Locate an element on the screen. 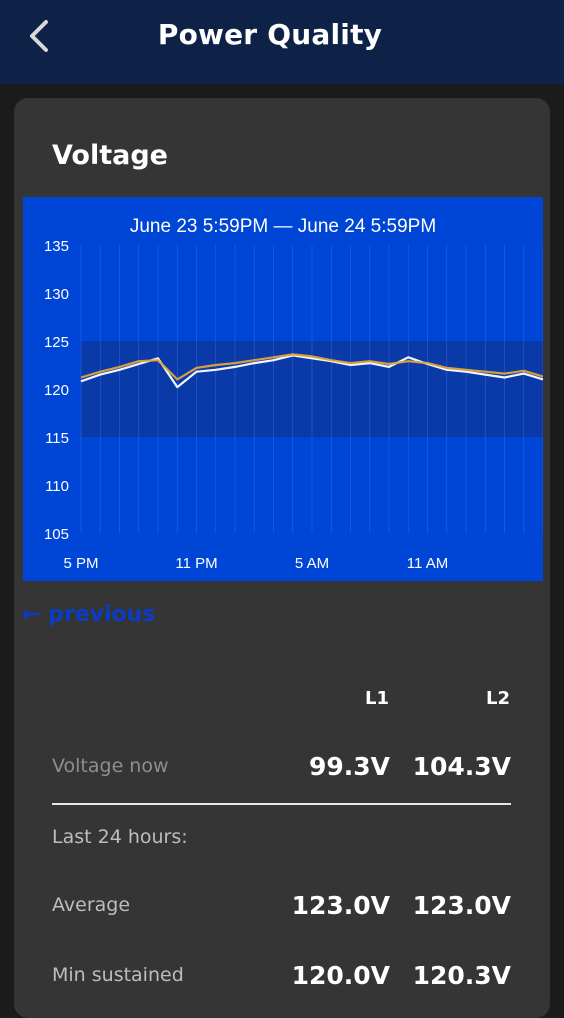 The image size is (564, 1018). min-sustained-l2: 120.3V is located at coordinates (461, 975).